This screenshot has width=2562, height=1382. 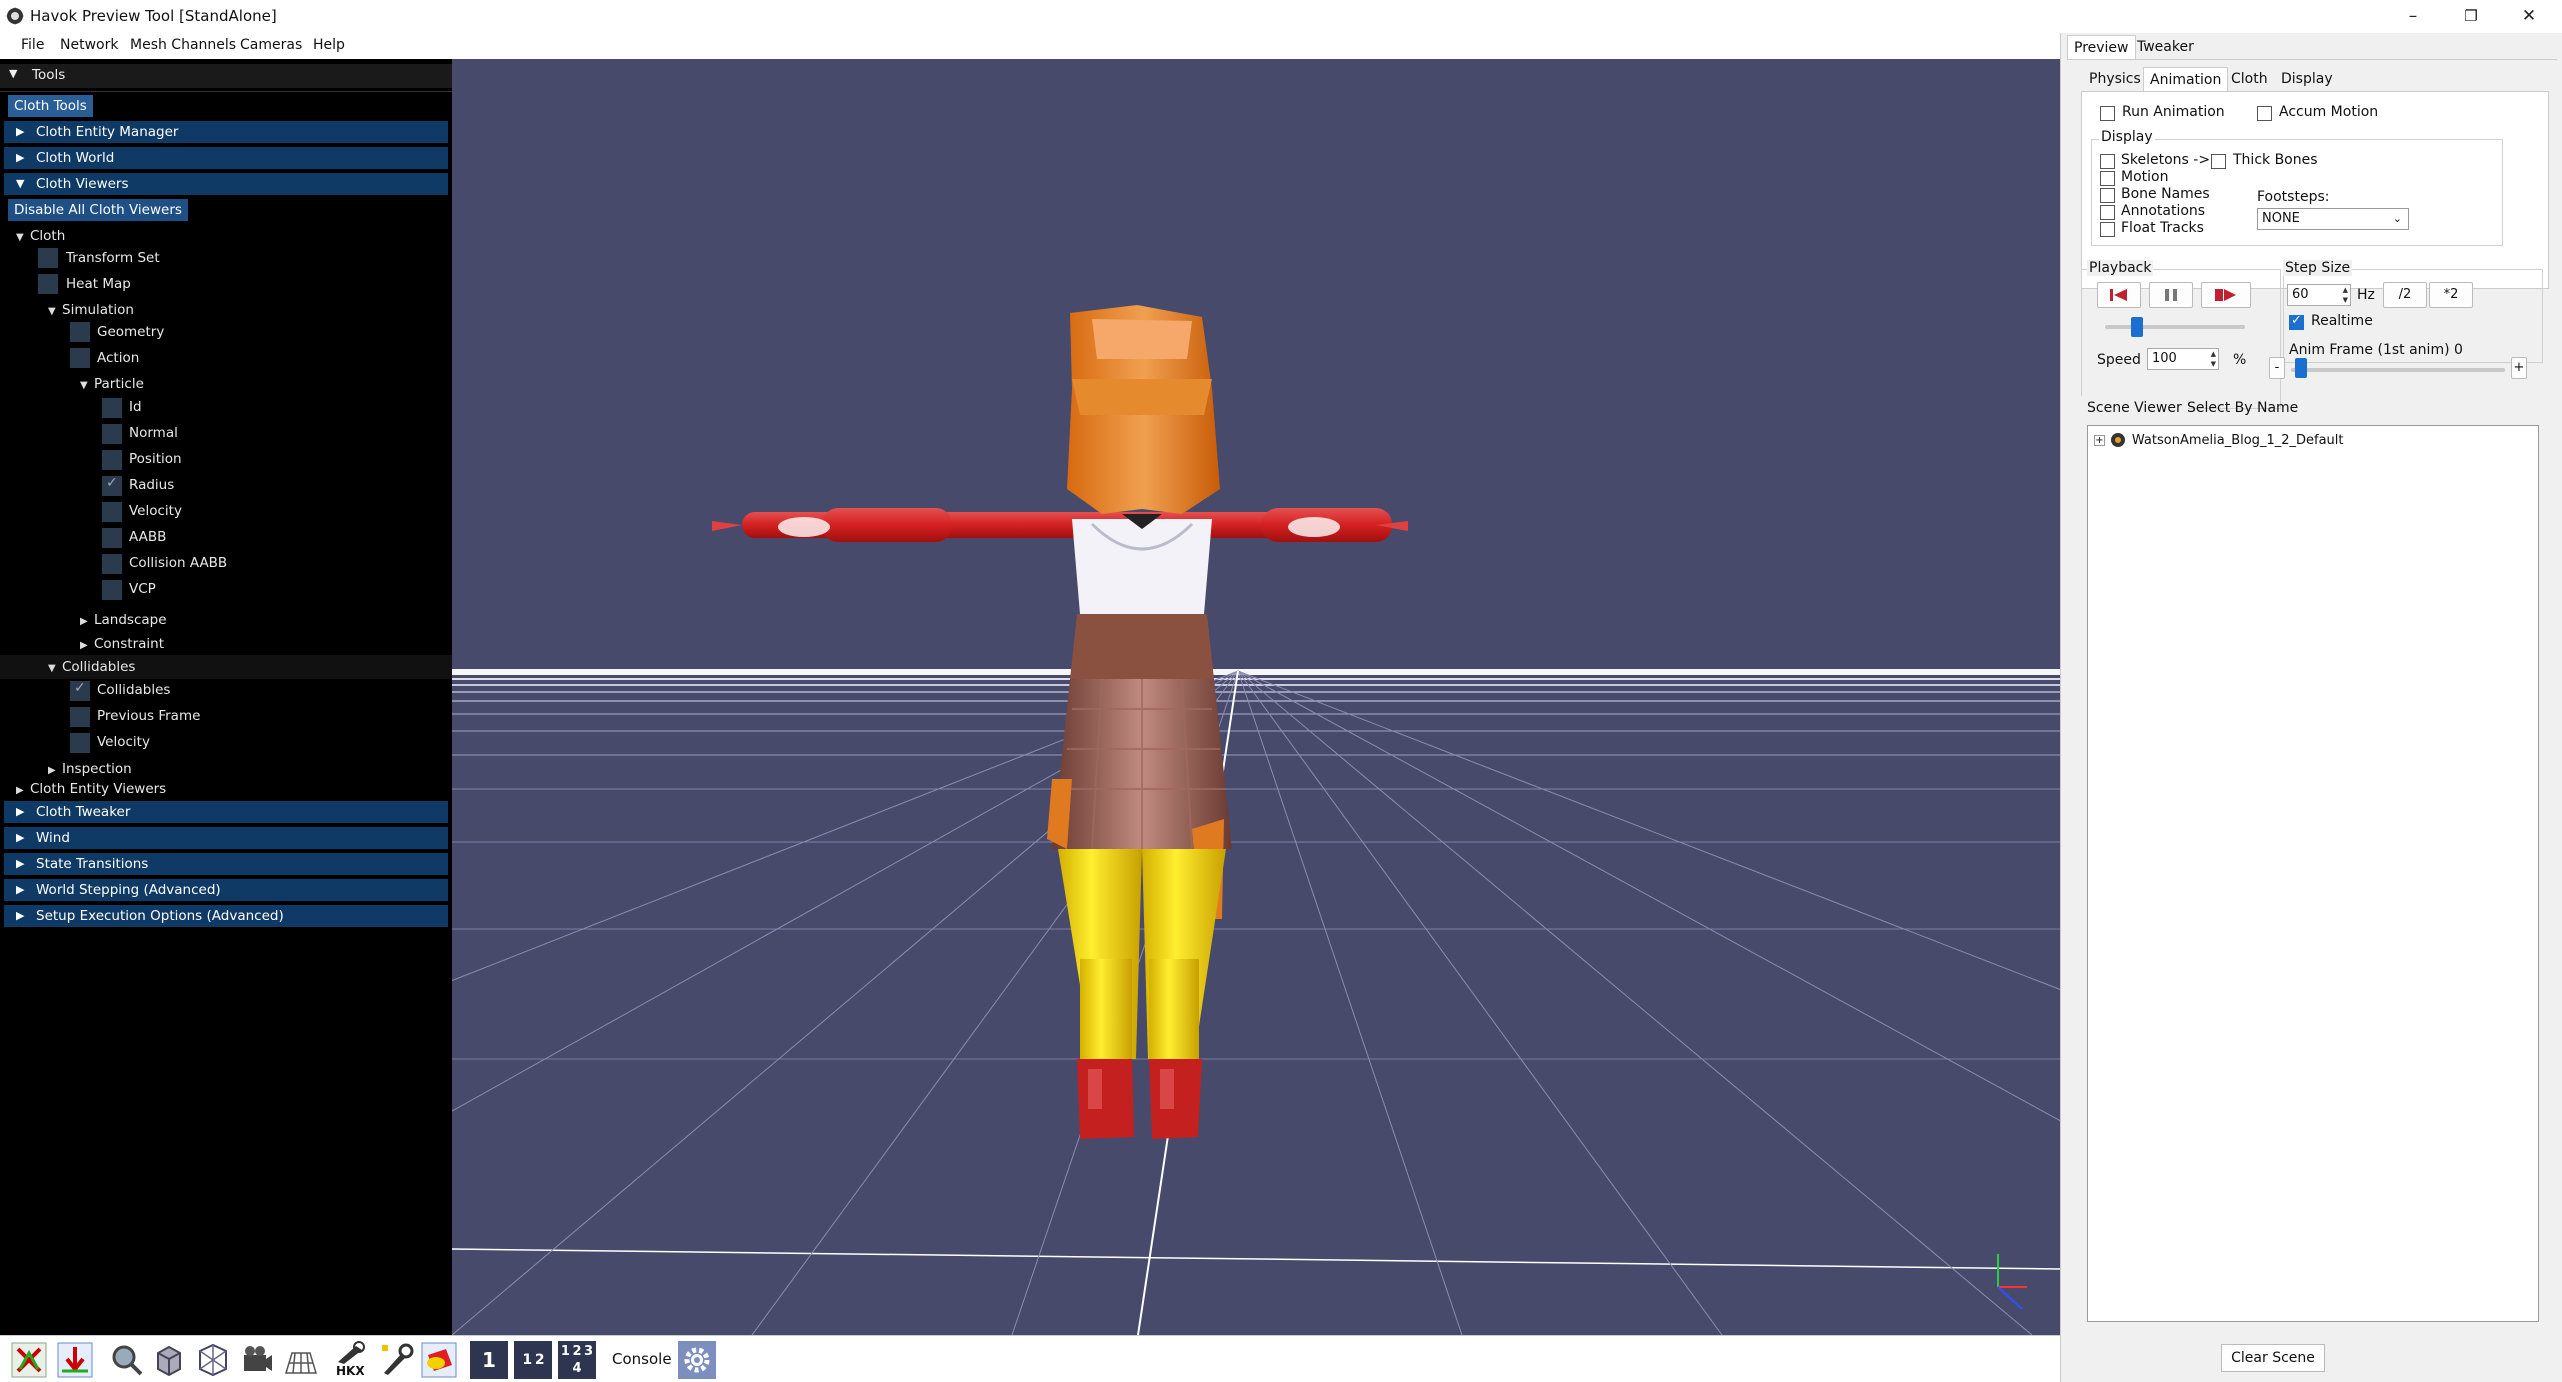 I want to click on section-state-transitions: ▶ State Transitions, so click(x=226, y=864).